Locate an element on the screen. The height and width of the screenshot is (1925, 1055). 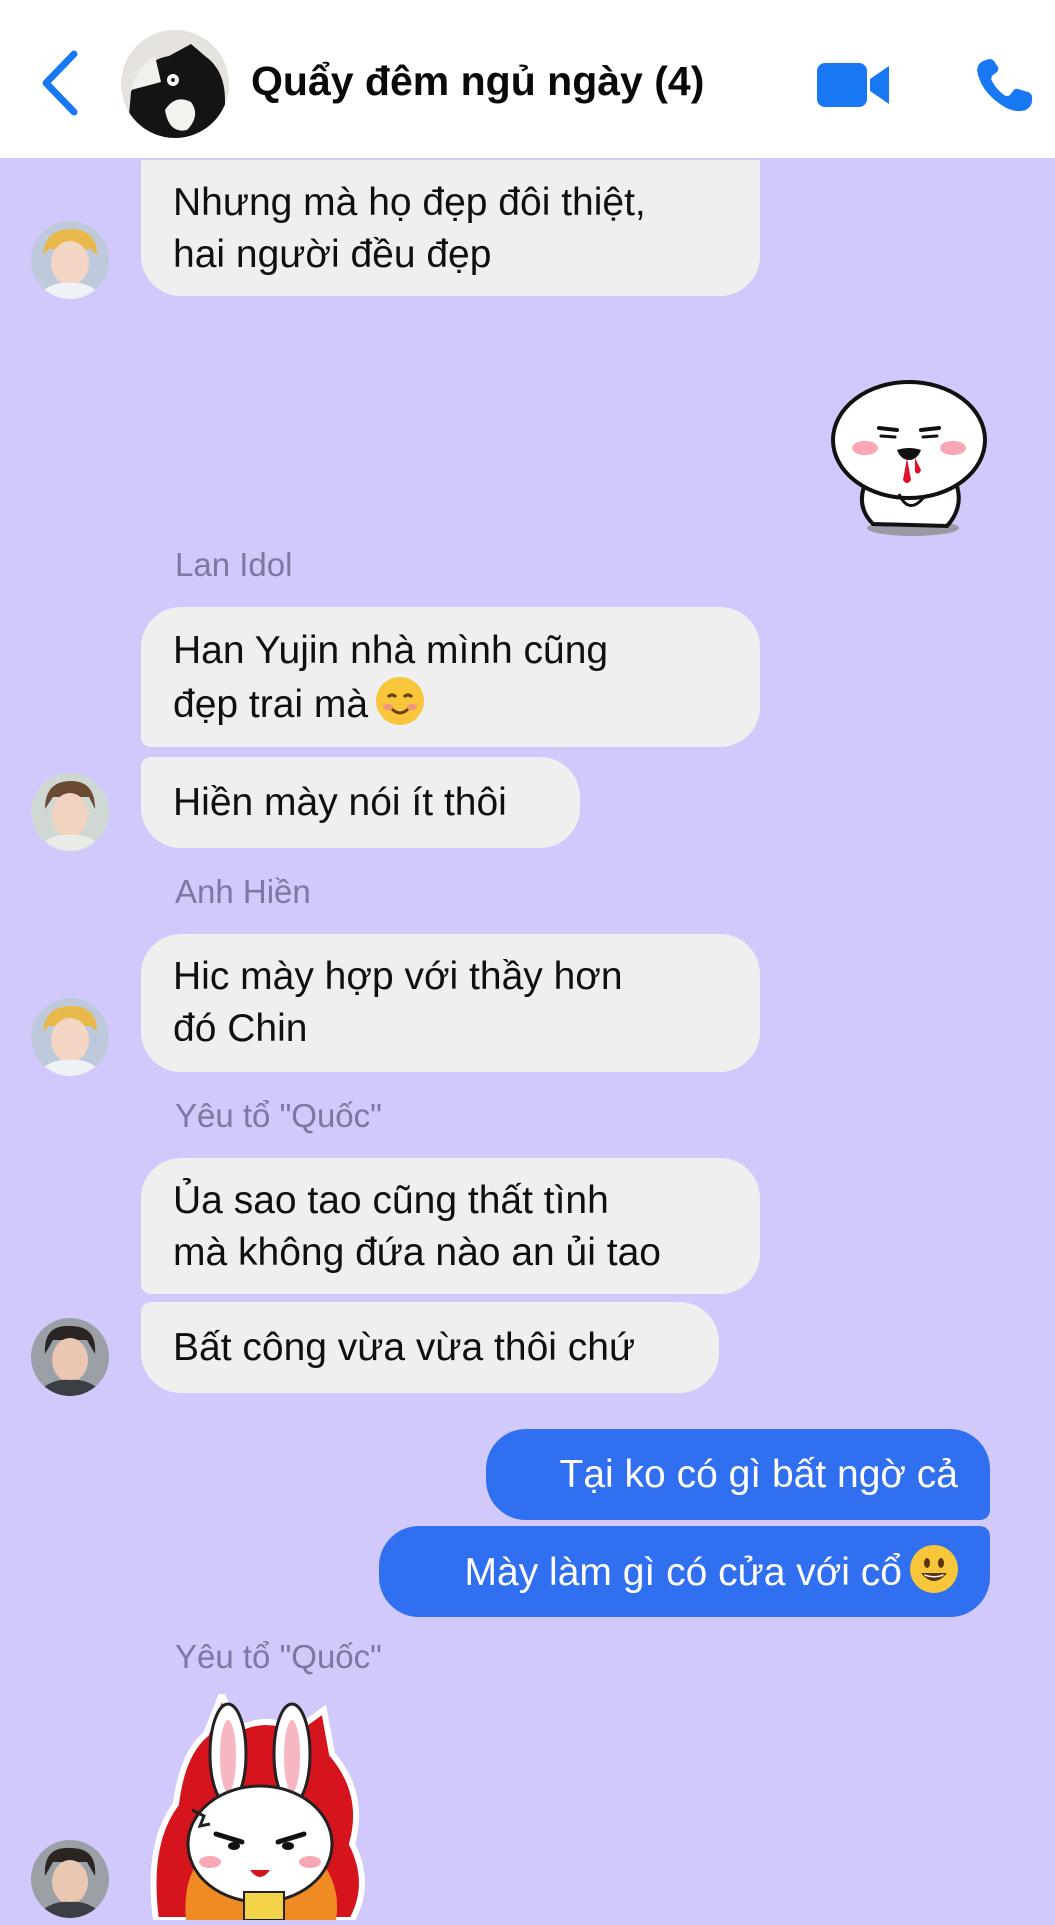
message-text: Bất công vừa vừa thôi chứ is located at coordinates (404, 1347).